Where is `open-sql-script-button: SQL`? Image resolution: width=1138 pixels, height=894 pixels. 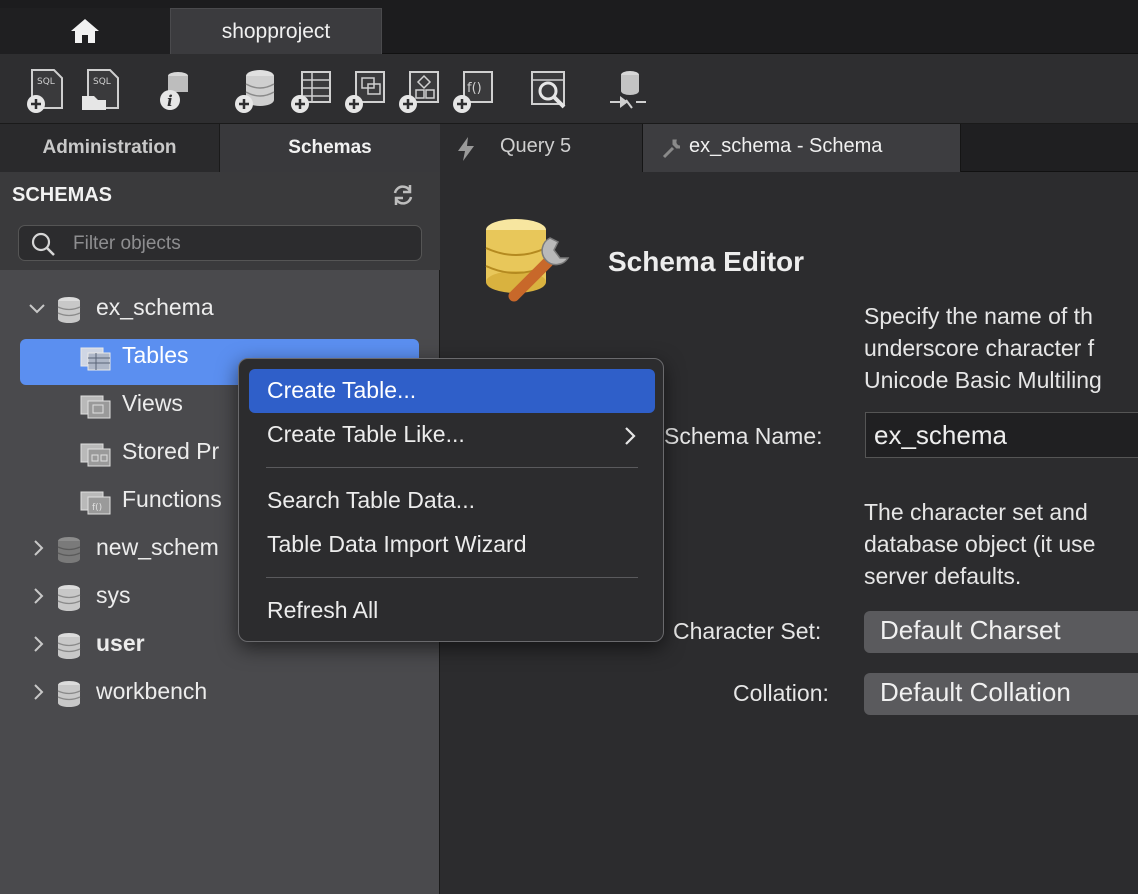 open-sql-script-button: SQL is located at coordinates (100, 90).